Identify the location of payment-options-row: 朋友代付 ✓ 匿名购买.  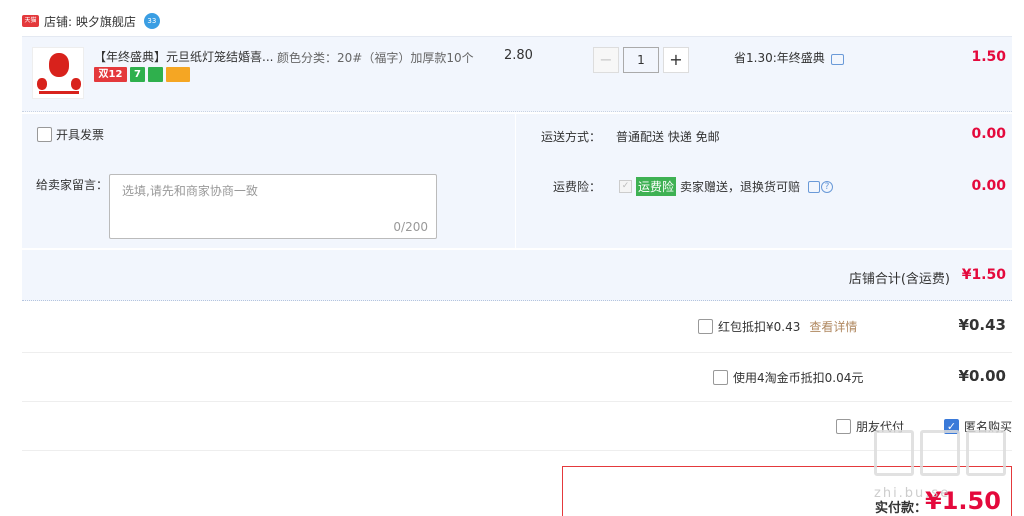
(517, 426).